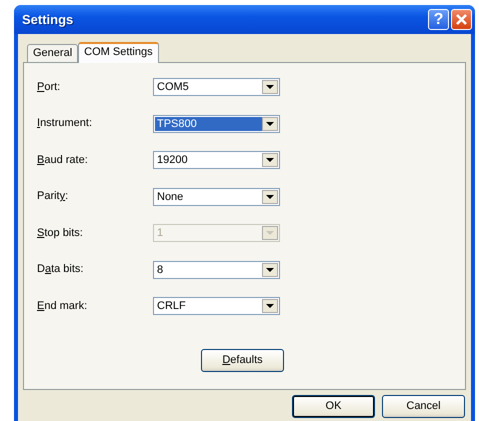  What do you see at coordinates (216, 269) in the screenshot?
I see `dropdown: 8` at bounding box center [216, 269].